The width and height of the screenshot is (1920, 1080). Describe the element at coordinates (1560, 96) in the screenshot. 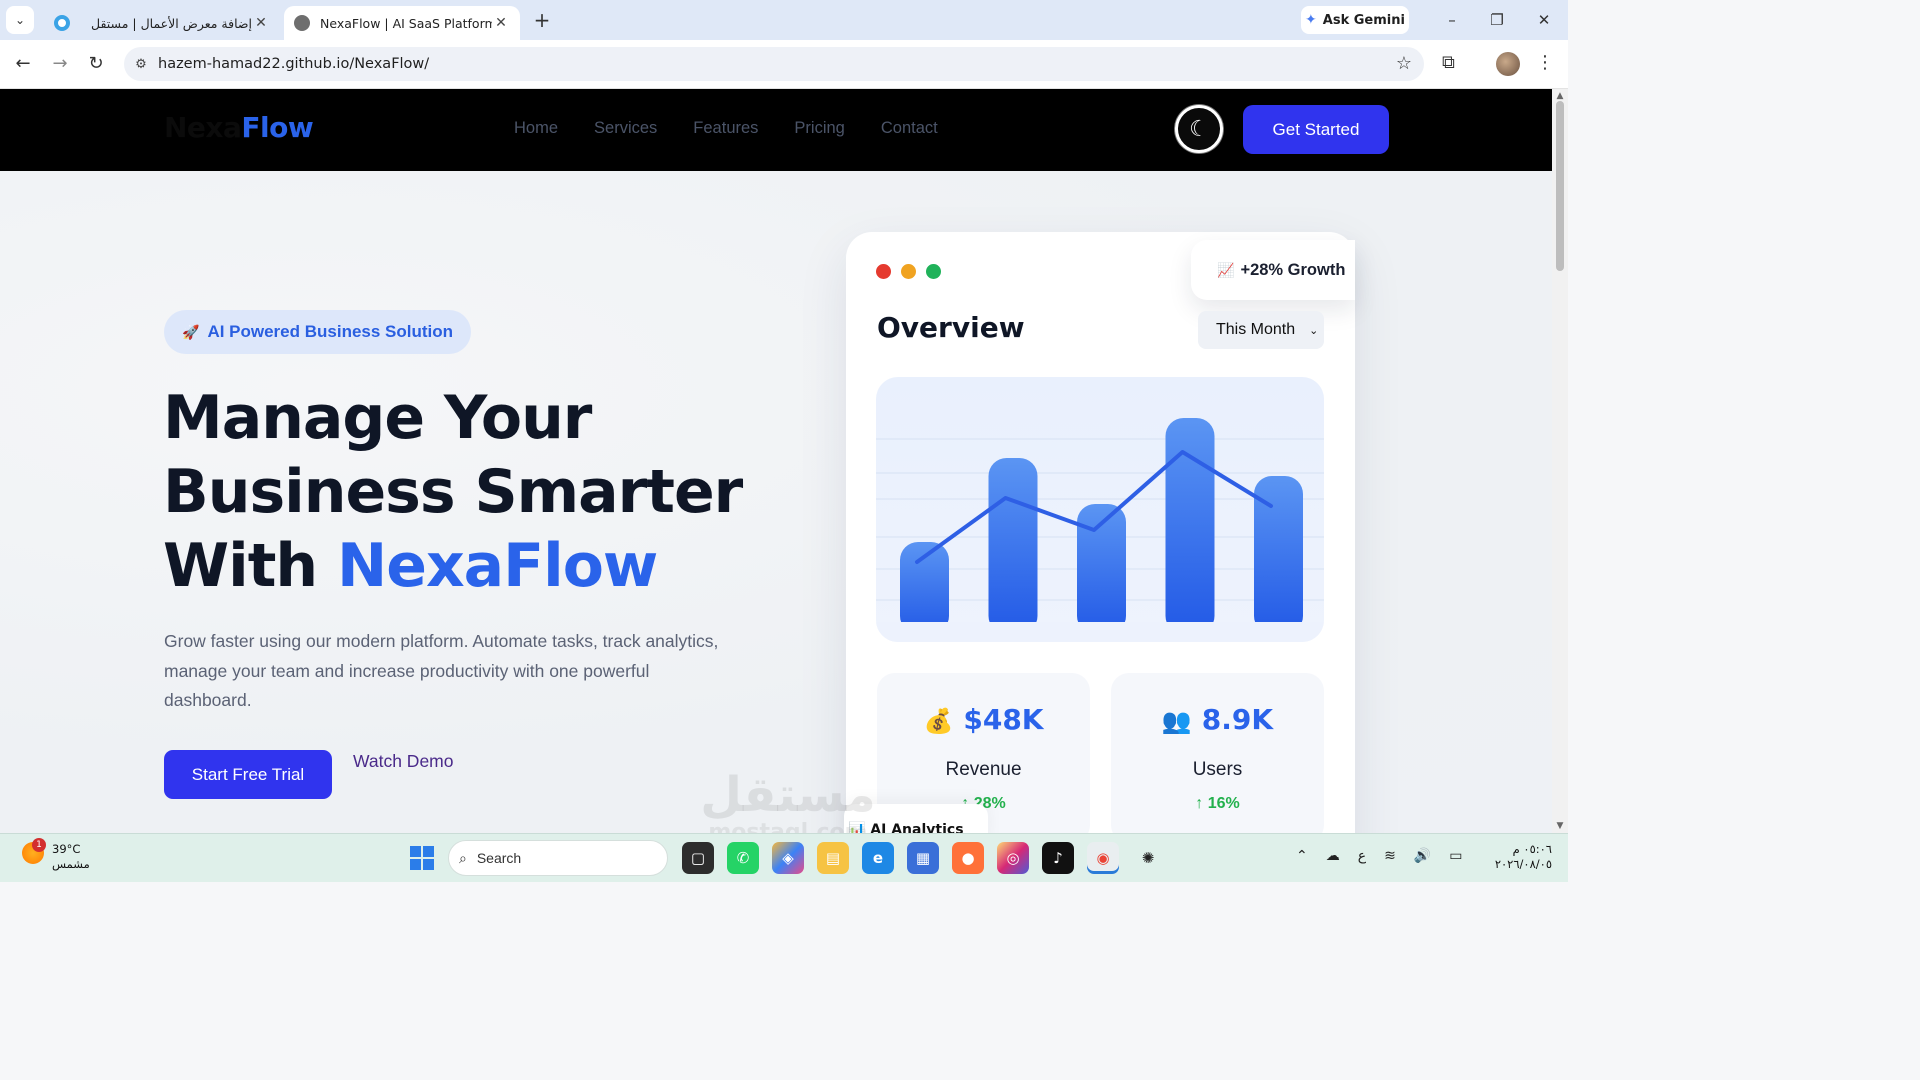

I see `scroll-up-arrow-icon: ▲` at that location.